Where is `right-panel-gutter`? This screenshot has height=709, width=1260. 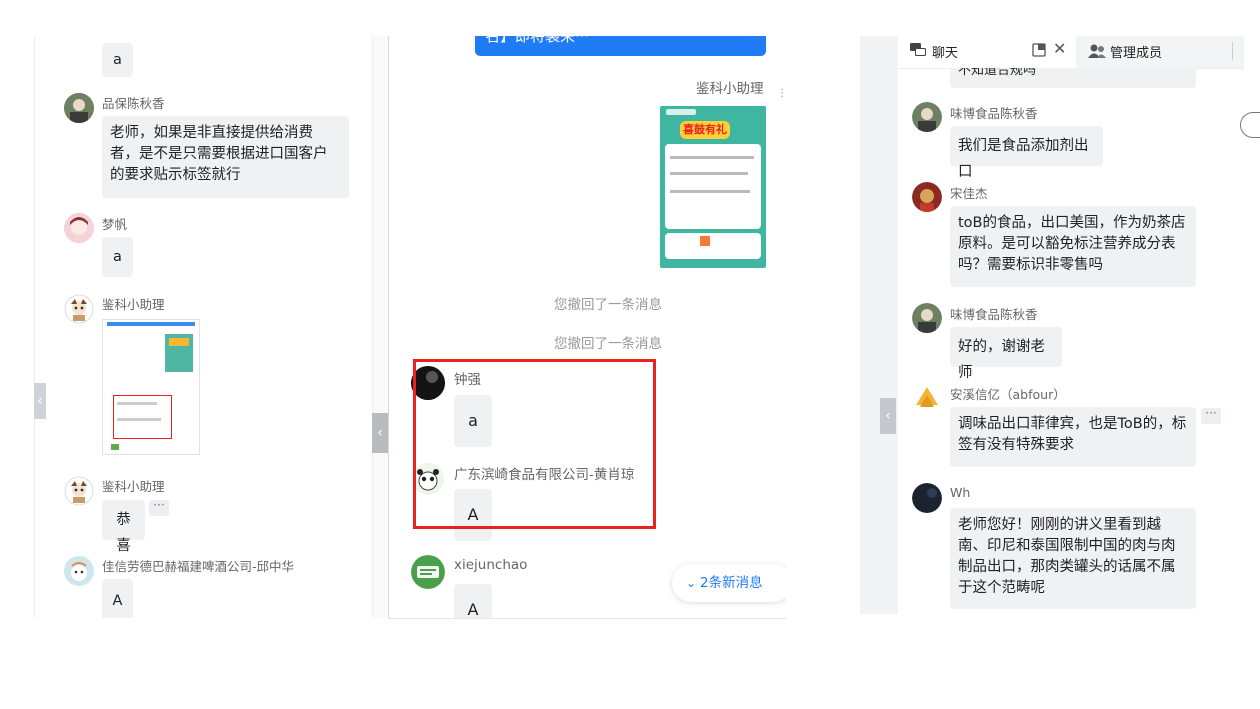 right-panel-gutter is located at coordinates (879, 325).